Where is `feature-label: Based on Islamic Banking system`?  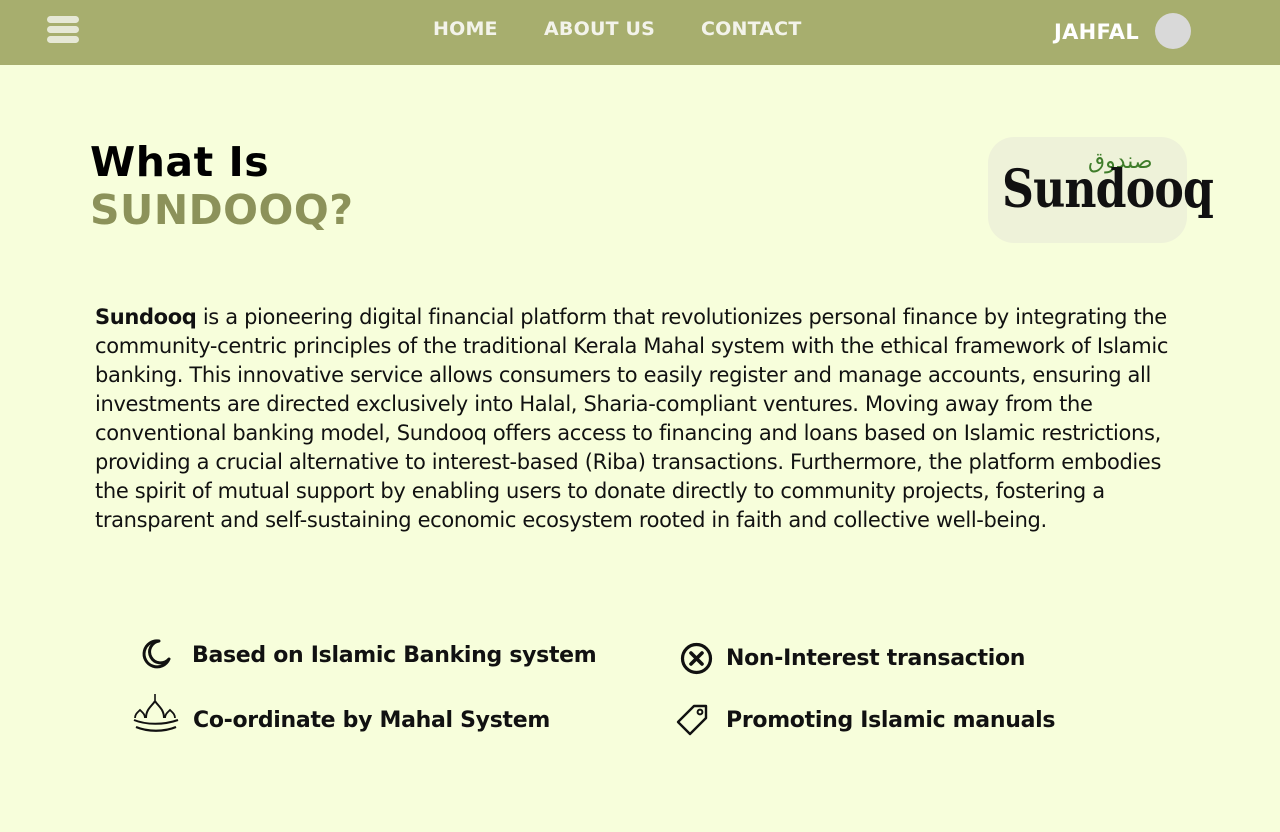 feature-label: Based on Islamic Banking system is located at coordinates (394, 655).